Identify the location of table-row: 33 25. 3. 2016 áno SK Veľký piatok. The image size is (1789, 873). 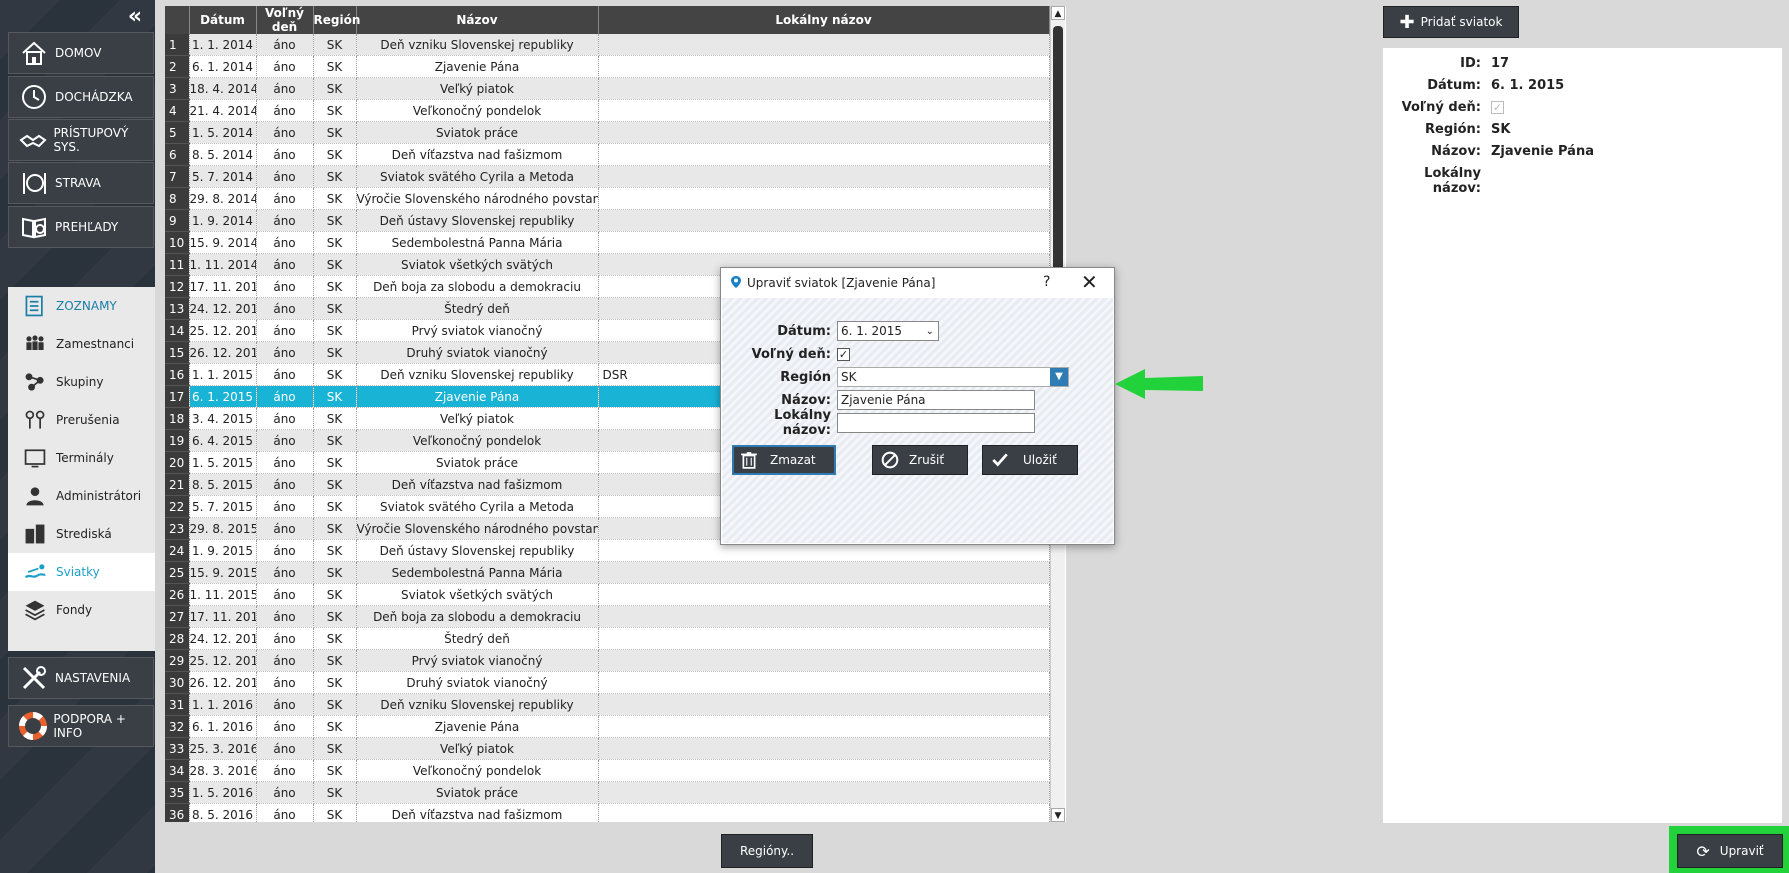
(607, 748).